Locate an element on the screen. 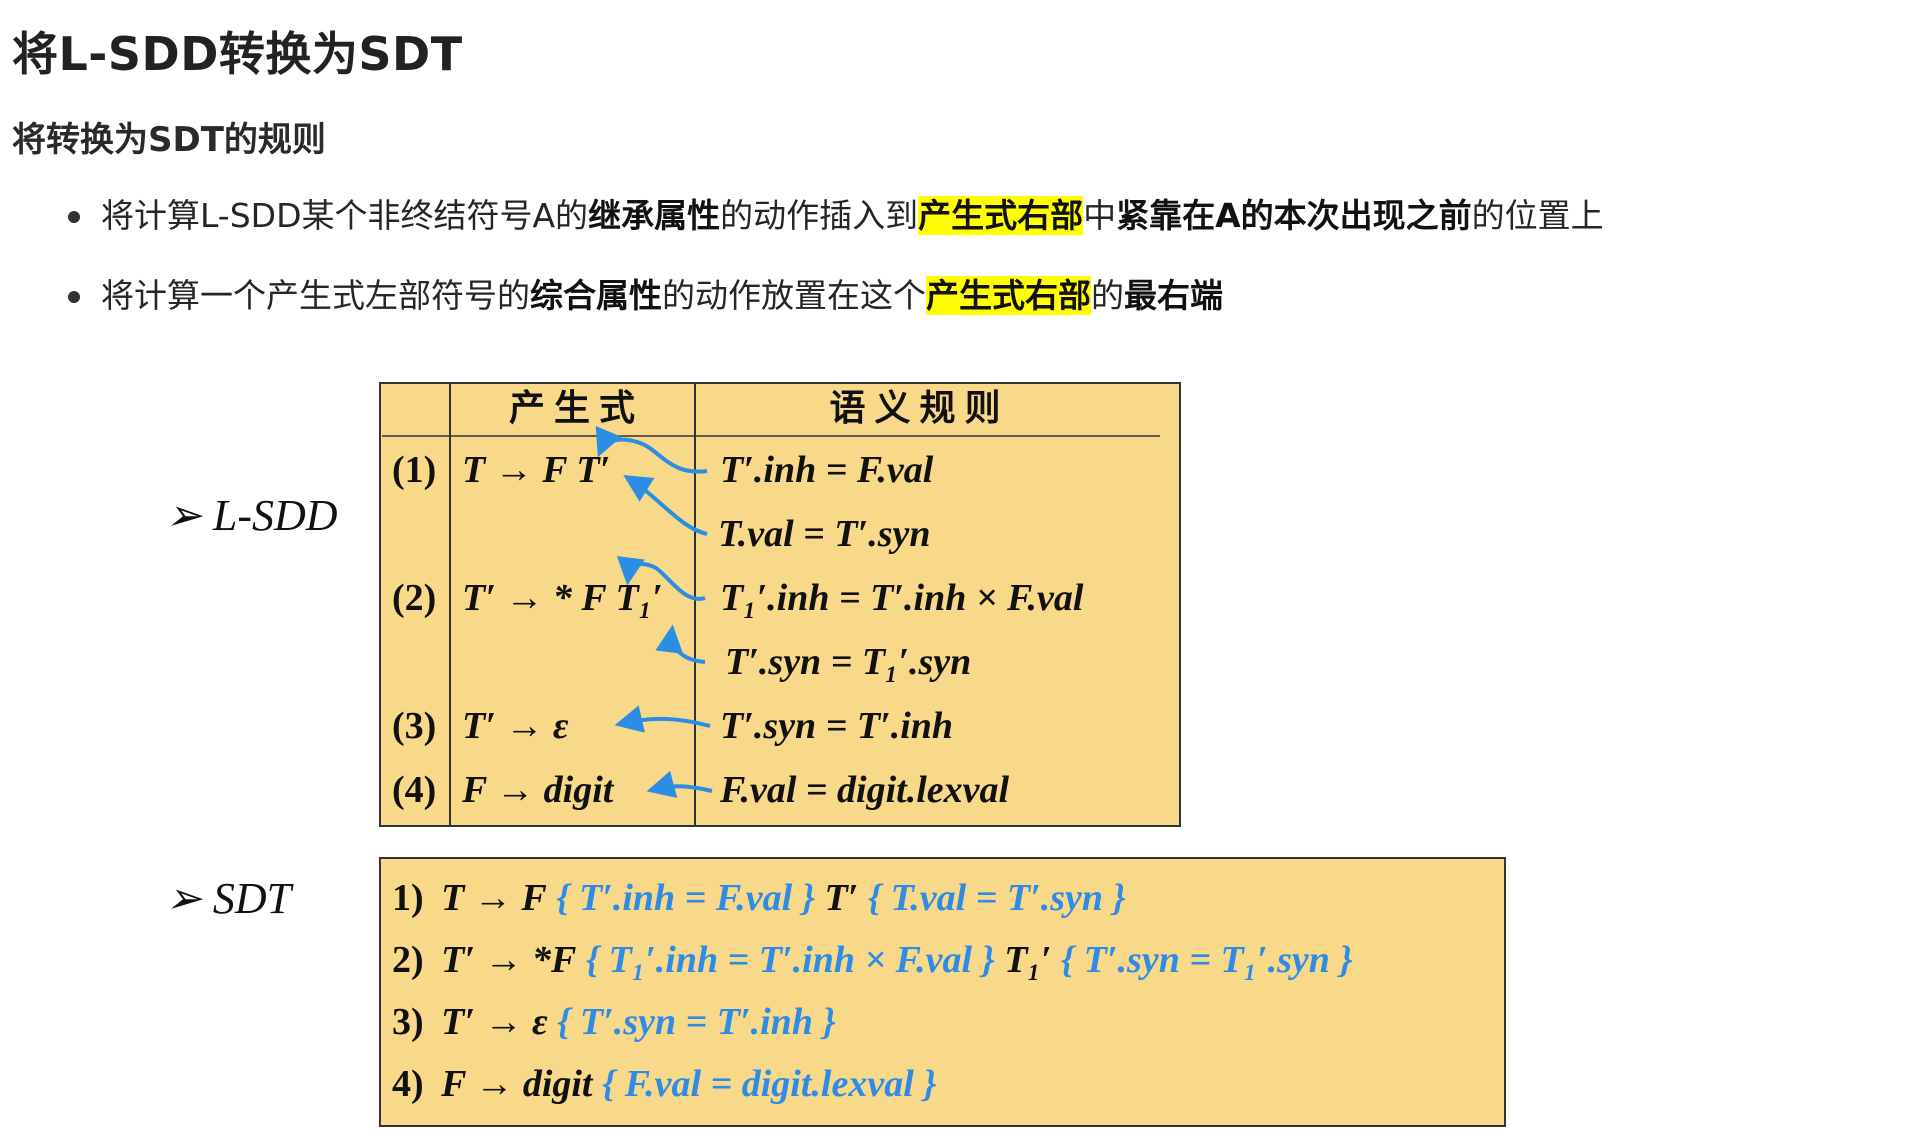 Image resolution: width=1920 pixels, height=1142 pixels. rule-1-part-6: 紧靠在A的本次出现之前 is located at coordinates (1294, 215).